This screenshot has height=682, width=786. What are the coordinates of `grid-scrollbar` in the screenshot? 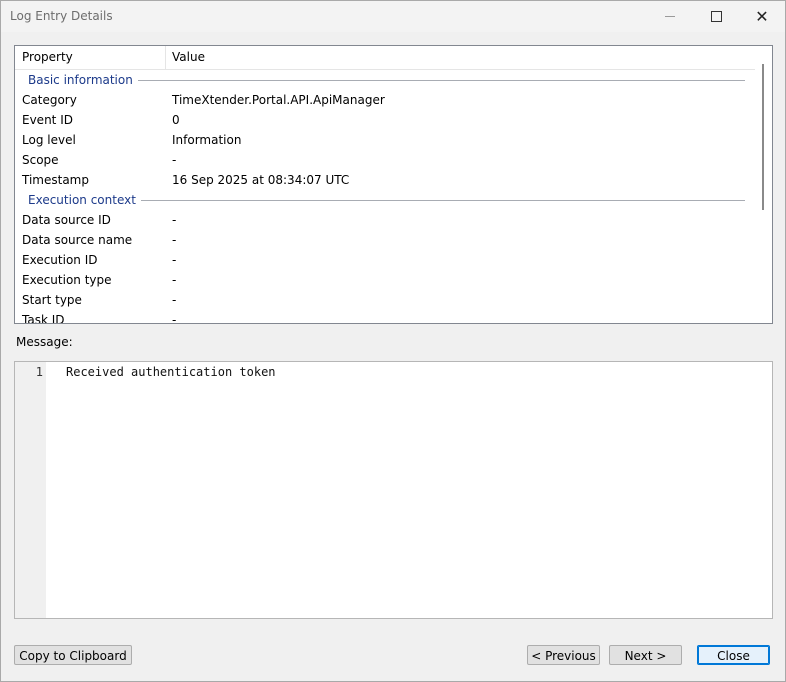 It's located at (763, 184).